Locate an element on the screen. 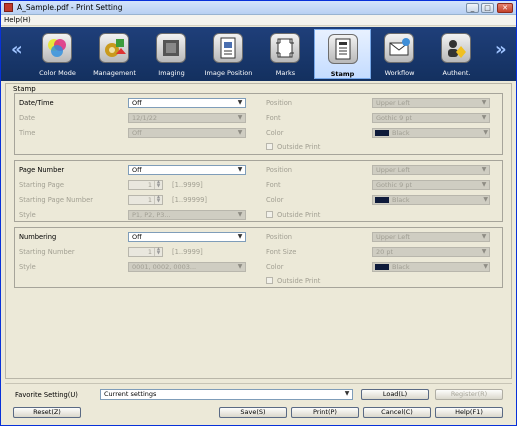 The width and height of the screenshot is (517, 426). authentication-icon is located at coordinates (456, 48).